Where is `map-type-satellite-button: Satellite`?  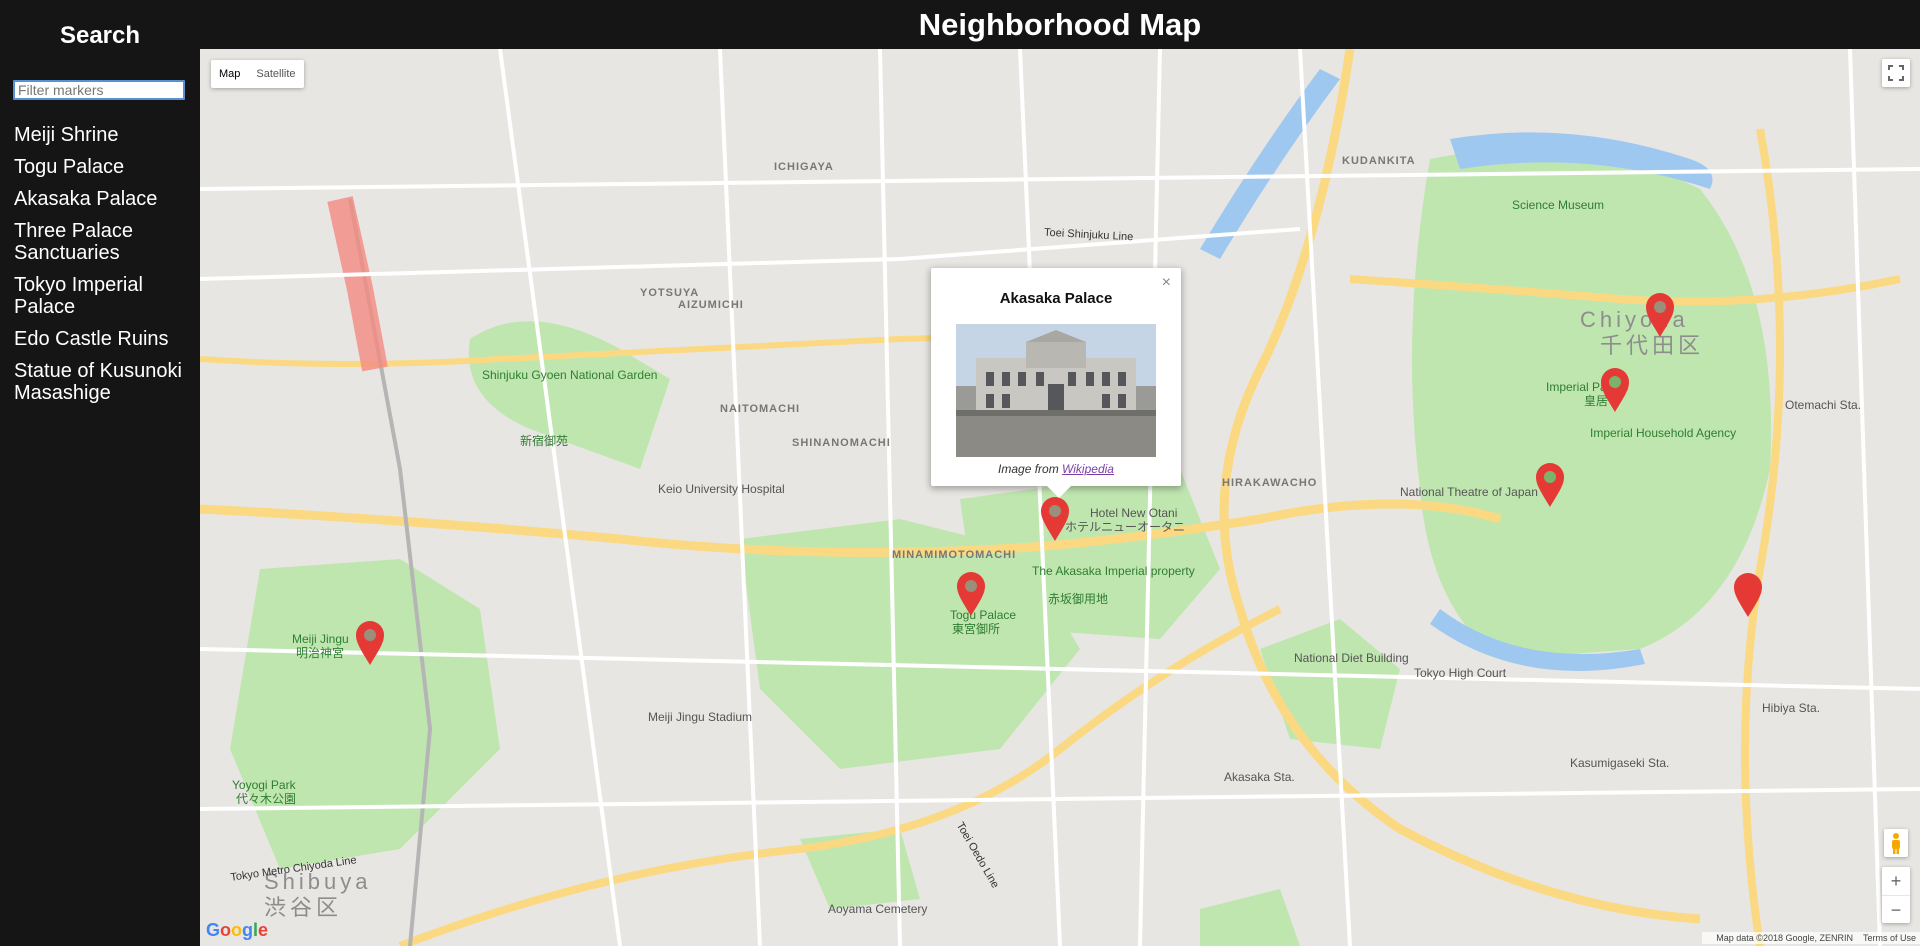 map-type-satellite-button: Satellite is located at coordinates (275, 74).